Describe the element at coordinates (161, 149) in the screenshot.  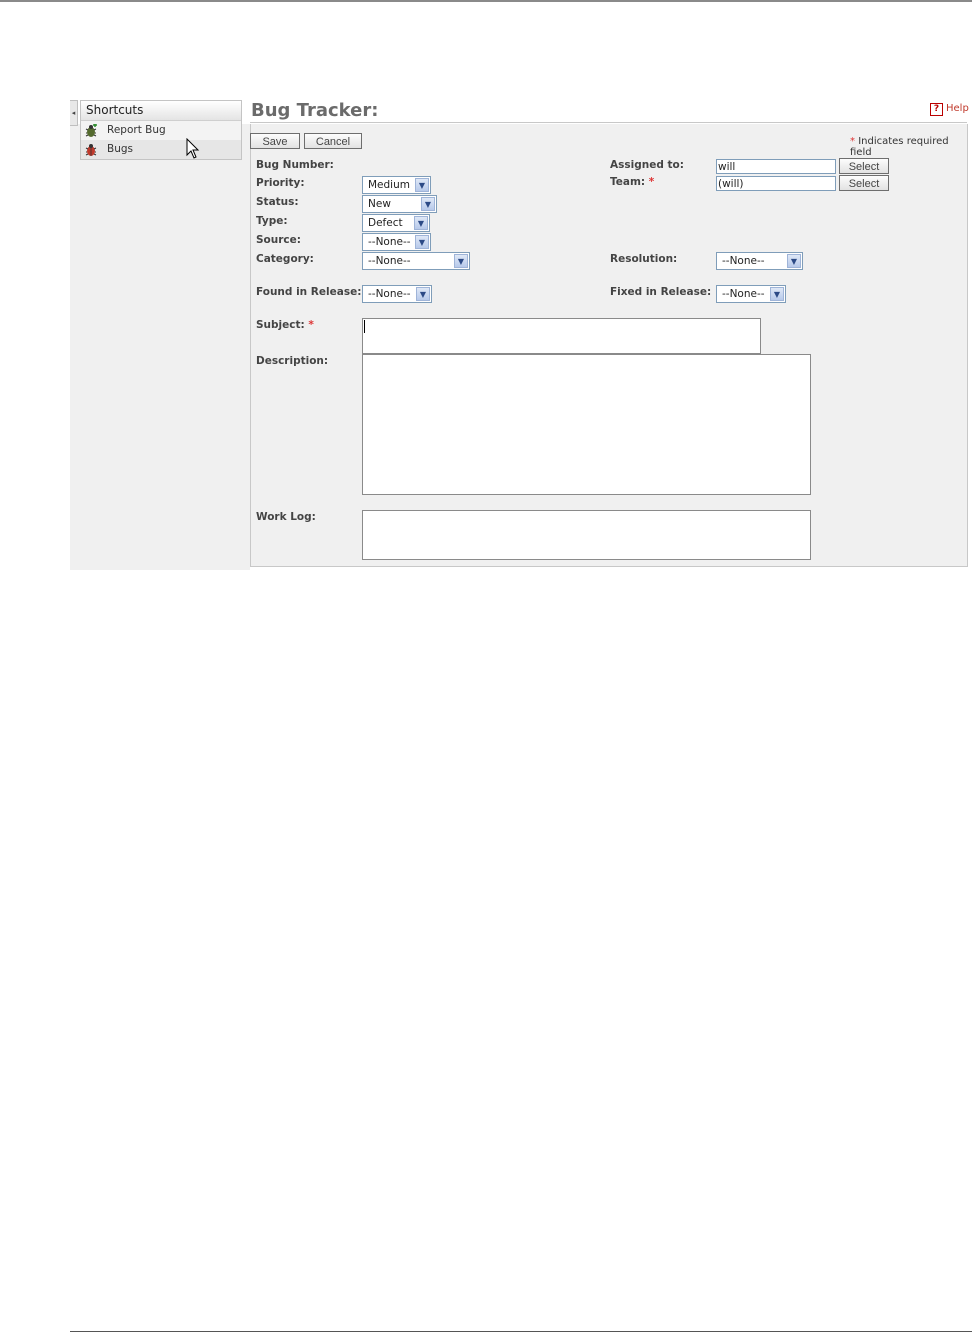
I see `shortcut-bugs: Bugs` at that location.